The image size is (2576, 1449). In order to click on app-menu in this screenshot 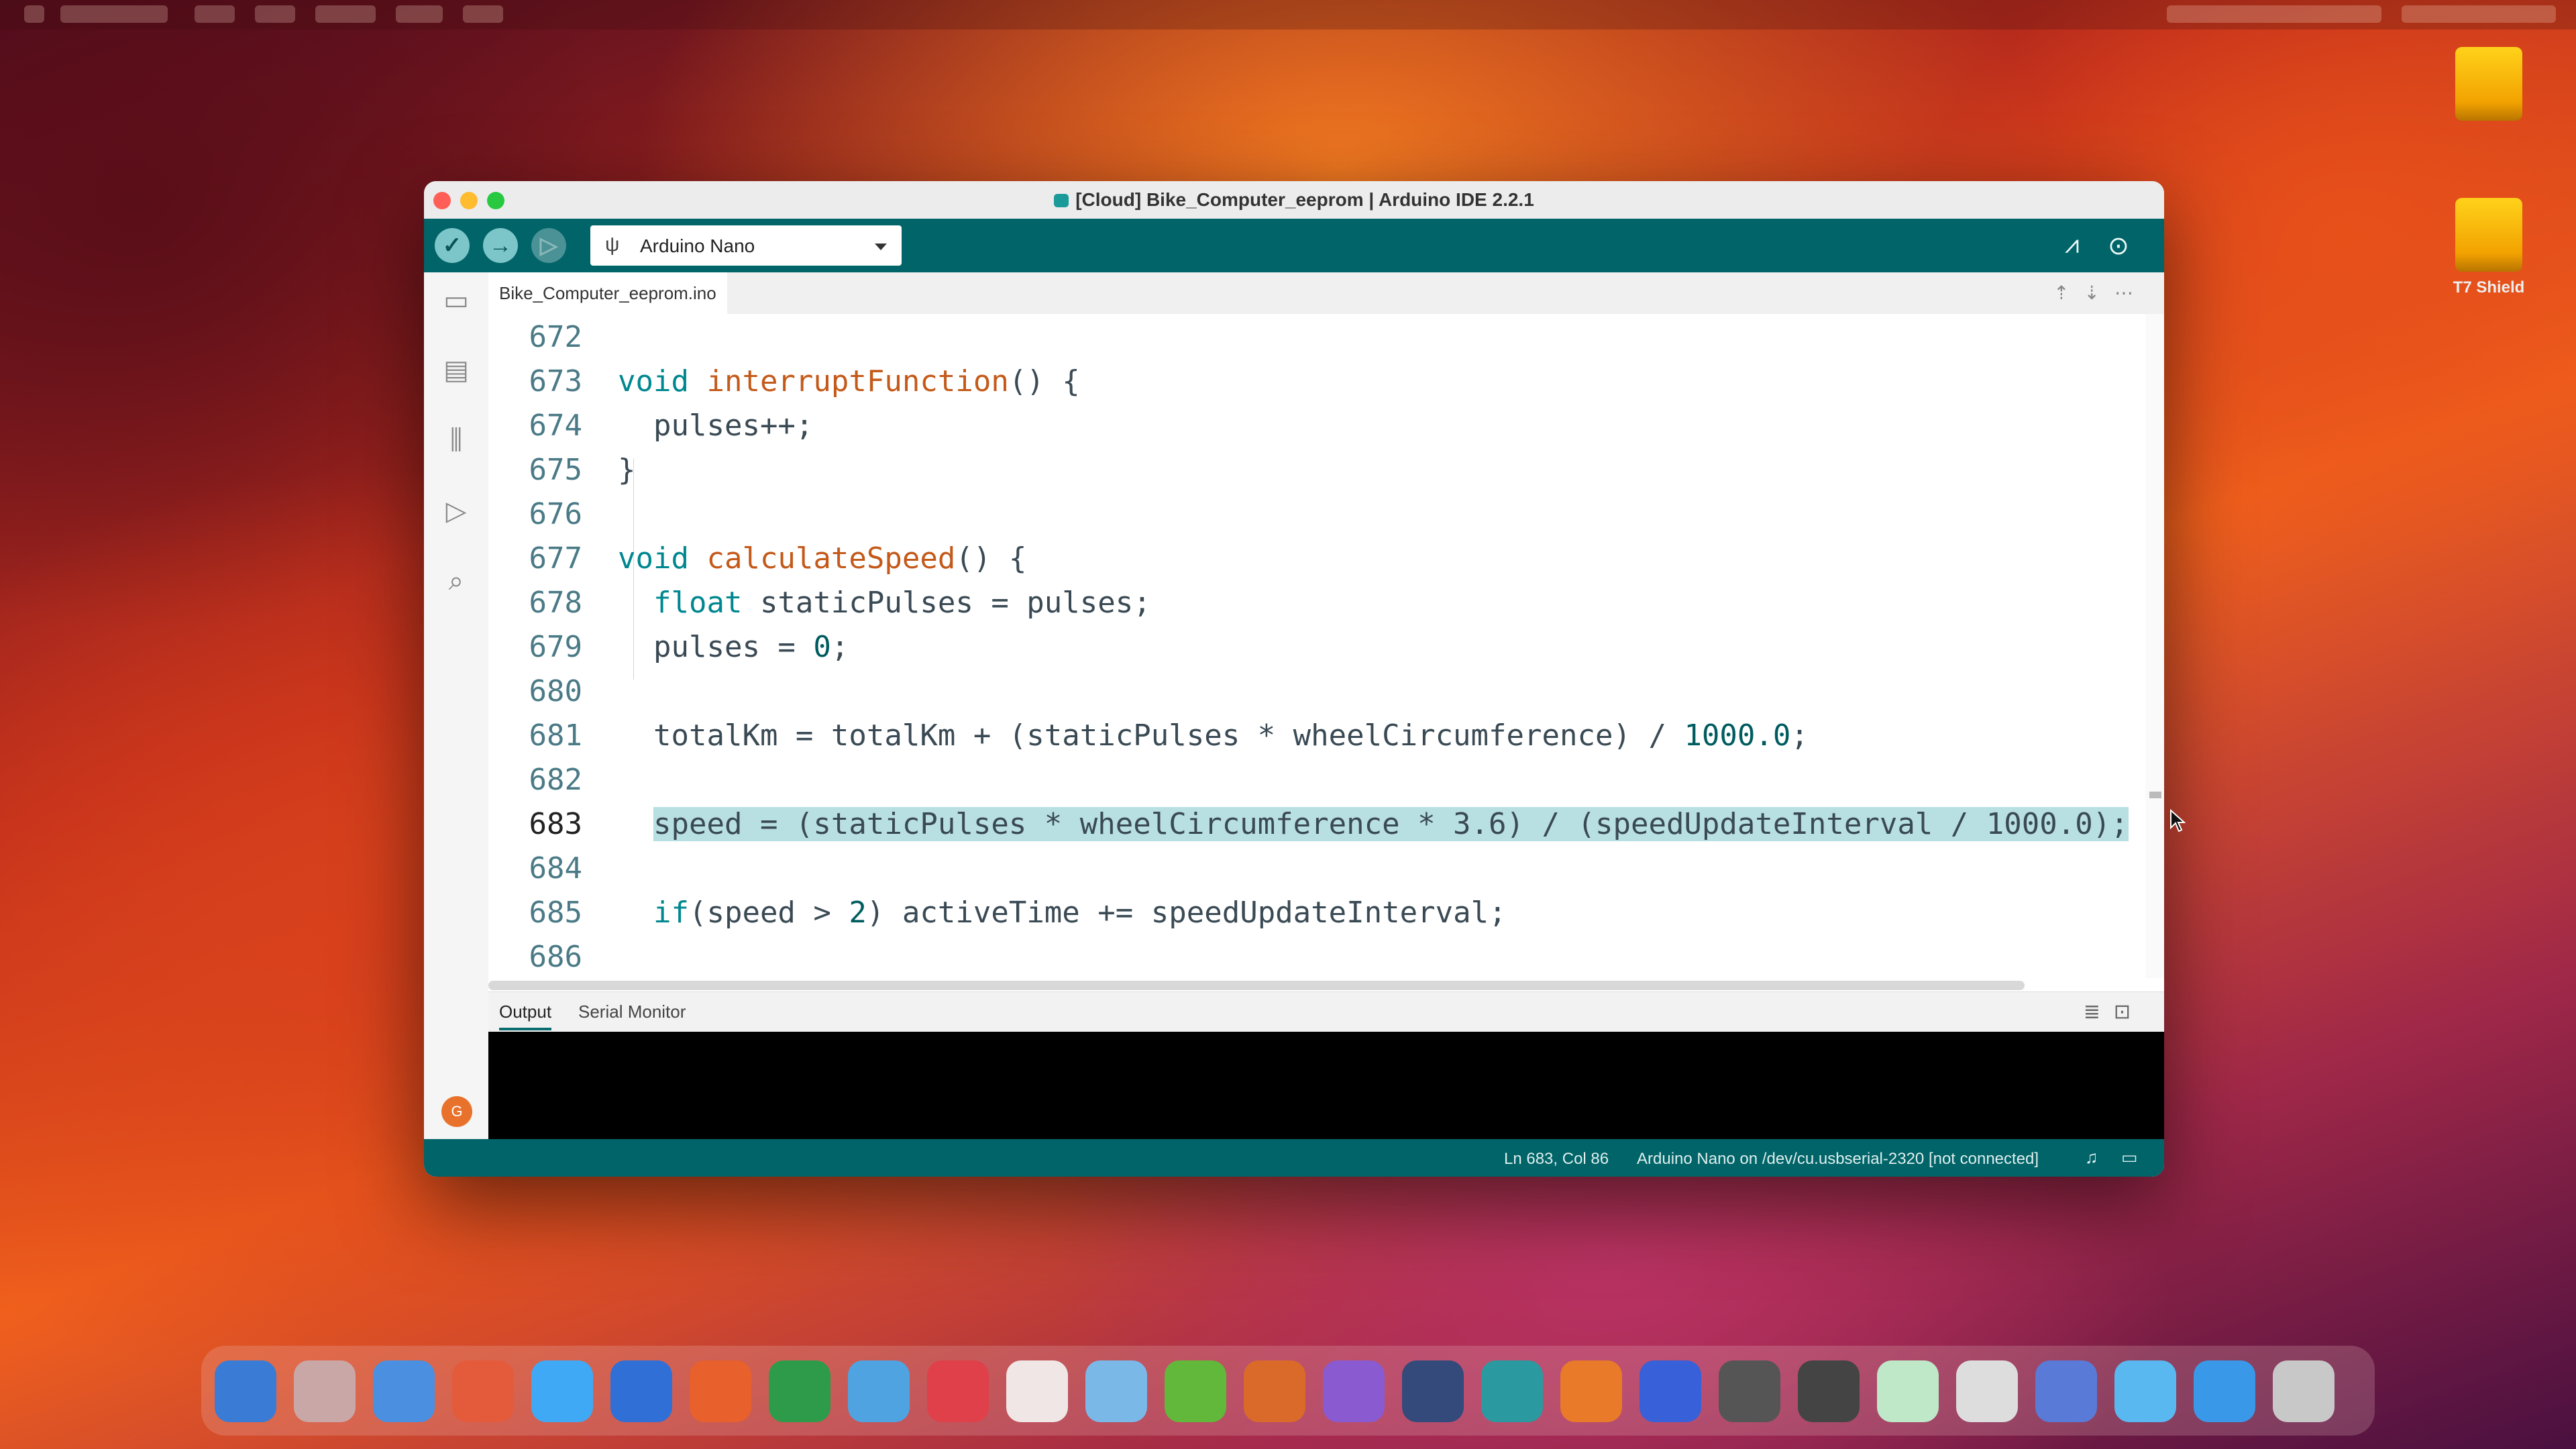, I will do `click(114, 14)`.